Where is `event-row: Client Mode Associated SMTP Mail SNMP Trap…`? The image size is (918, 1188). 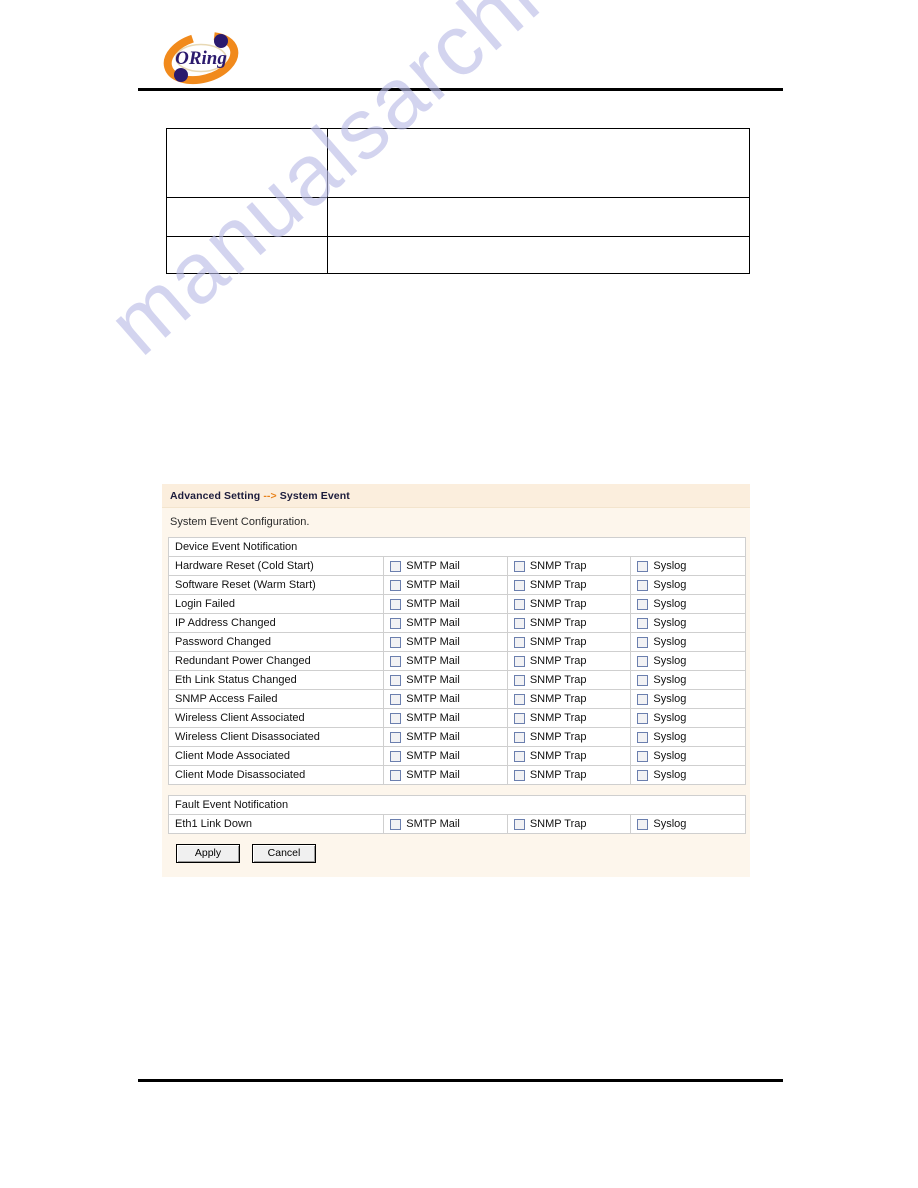
event-row: Client Mode Associated SMTP Mail SNMP Trap… is located at coordinates (457, 756).